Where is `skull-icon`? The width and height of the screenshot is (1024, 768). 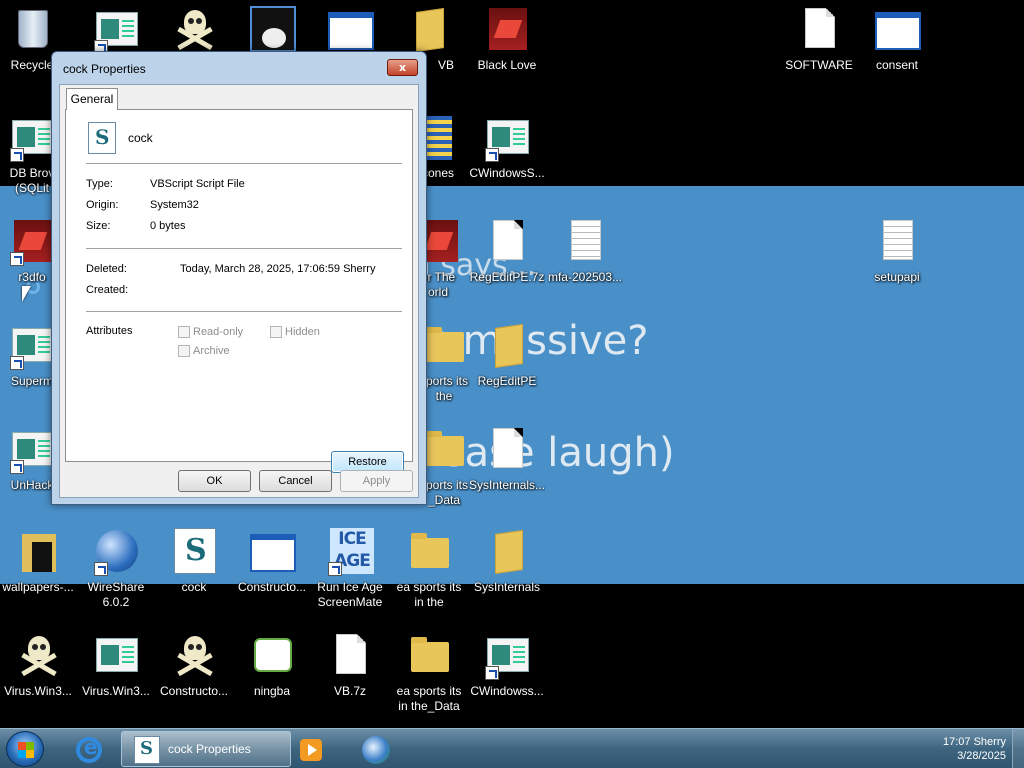 skull-icon is located at coordinates (195, 30).